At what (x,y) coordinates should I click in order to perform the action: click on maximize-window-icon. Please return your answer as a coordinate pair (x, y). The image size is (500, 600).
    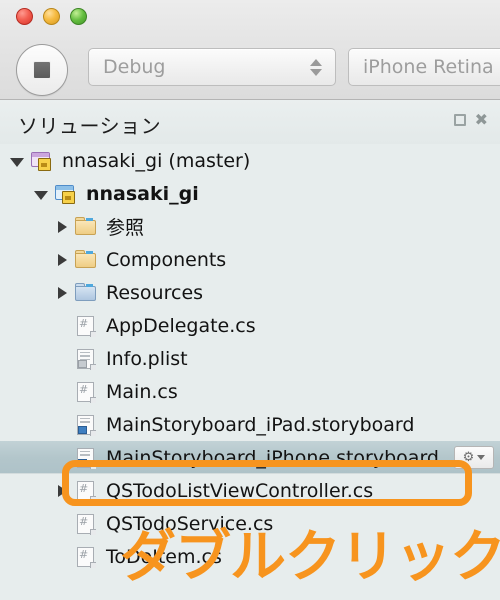
    Looking at the image, I should click on (78, 16).